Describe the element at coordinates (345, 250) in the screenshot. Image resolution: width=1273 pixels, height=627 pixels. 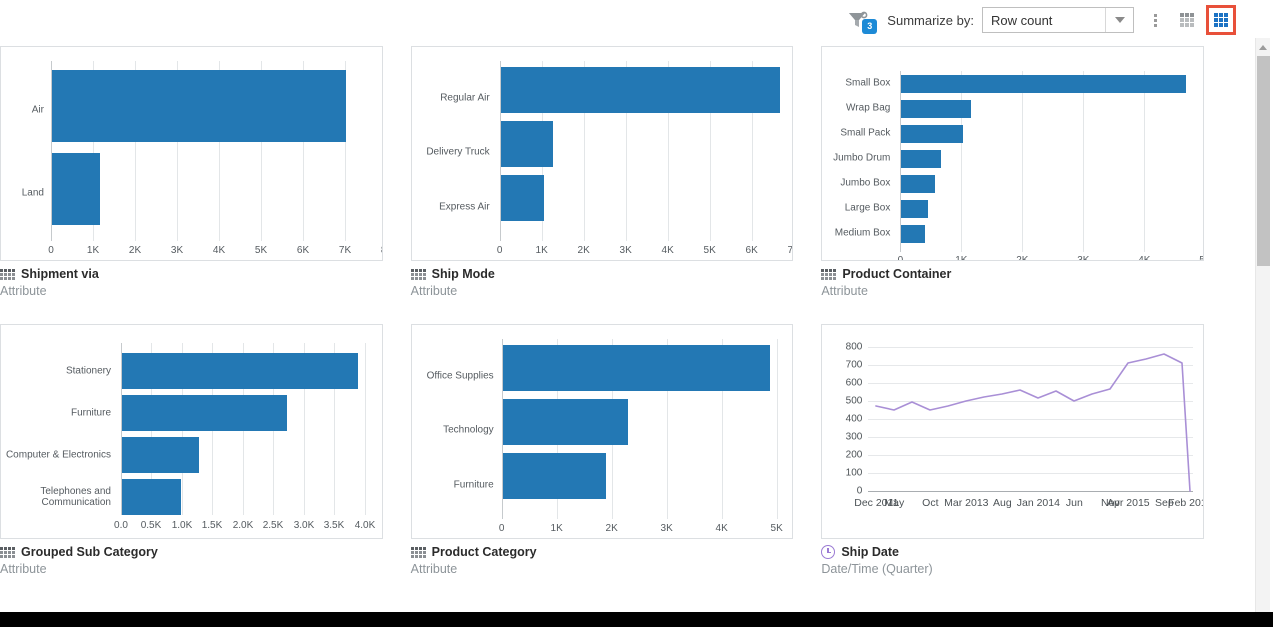
I see `x-tick-label: 7K` at that location.